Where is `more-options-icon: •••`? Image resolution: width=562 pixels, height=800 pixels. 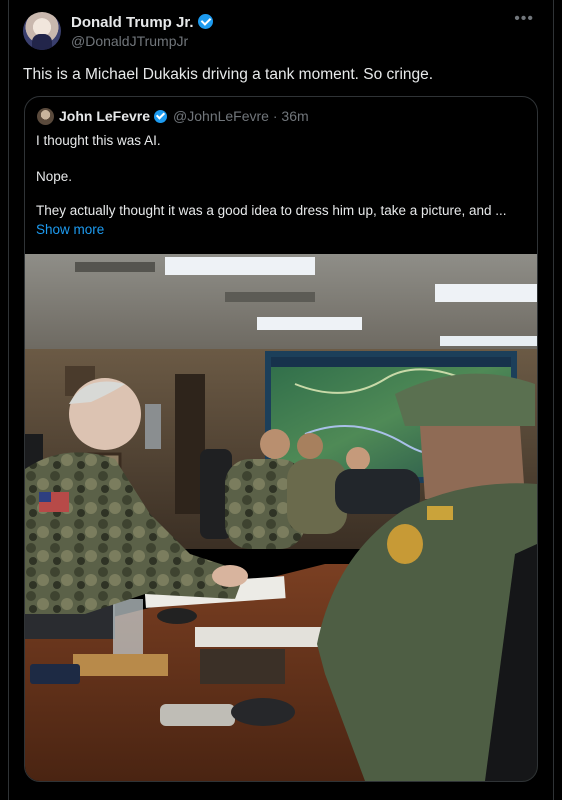
more-options-icon: ••• is located at coordinates (524, 19).